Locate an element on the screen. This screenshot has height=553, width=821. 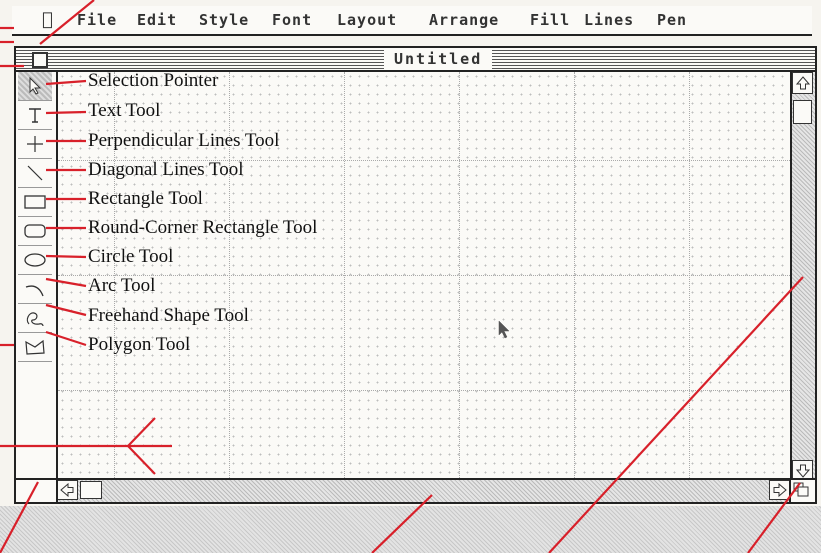
leader-page-view-box is located at coordinates (19, 517).